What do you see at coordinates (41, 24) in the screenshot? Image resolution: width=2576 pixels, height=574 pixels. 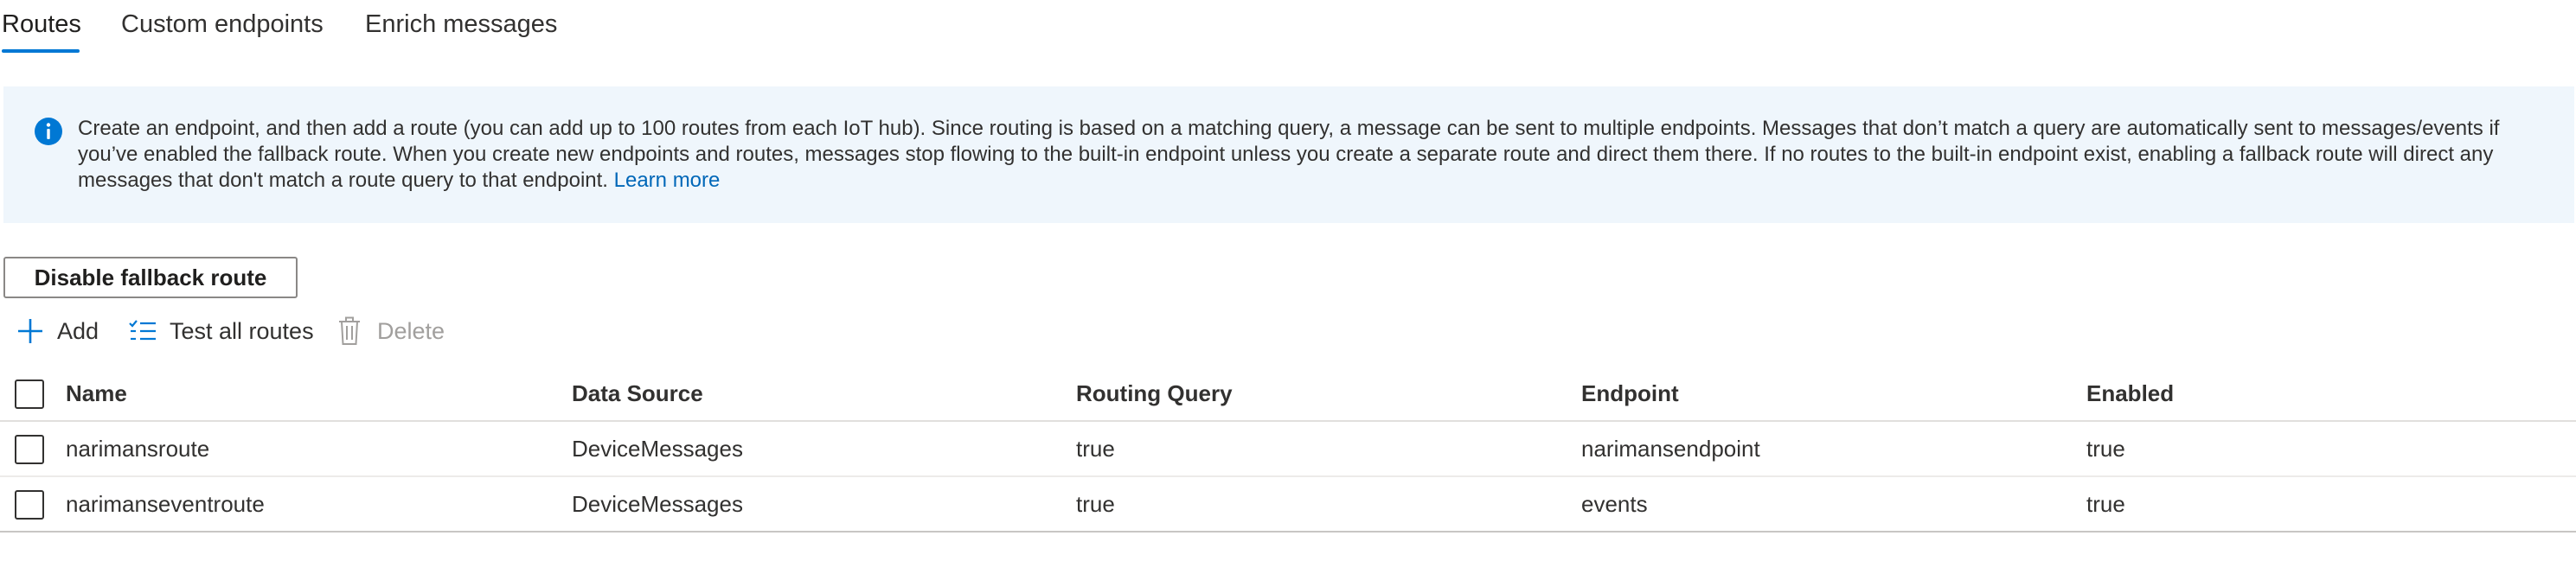 I see `tab-routes: Routes` at bounding box center [41, 24].